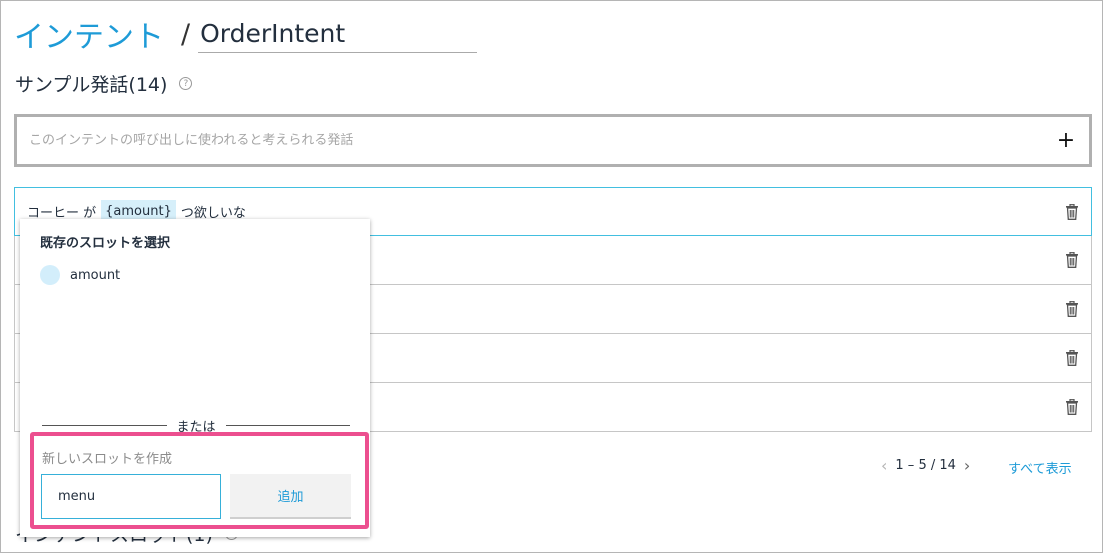 Image resolution: width=1103 pixels, height=553 pixels. What do you see at coordinates (884, 465) in the screenshot?
I see `chevron-left-icon: ‹` at bounding box center [884, 465].